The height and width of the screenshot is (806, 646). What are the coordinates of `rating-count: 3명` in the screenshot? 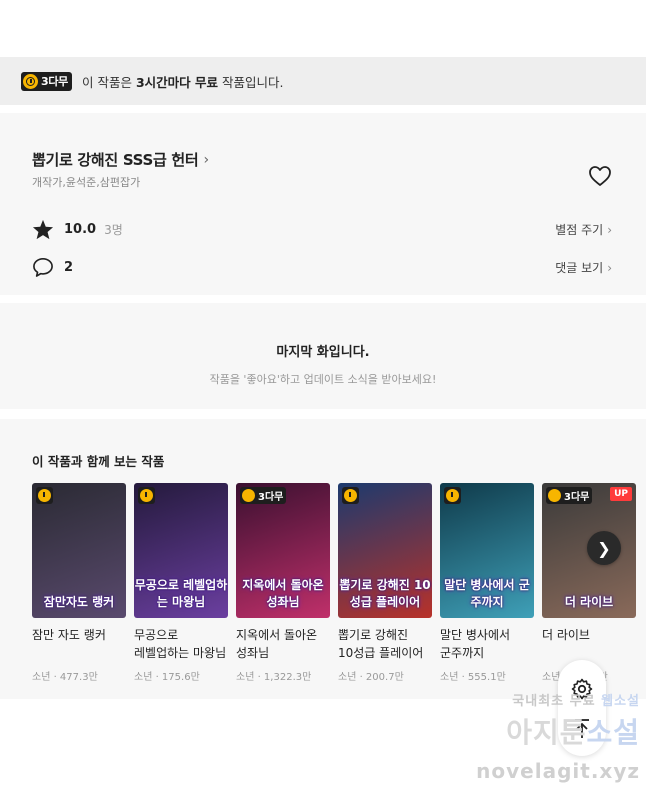 It's located at (113, 230).